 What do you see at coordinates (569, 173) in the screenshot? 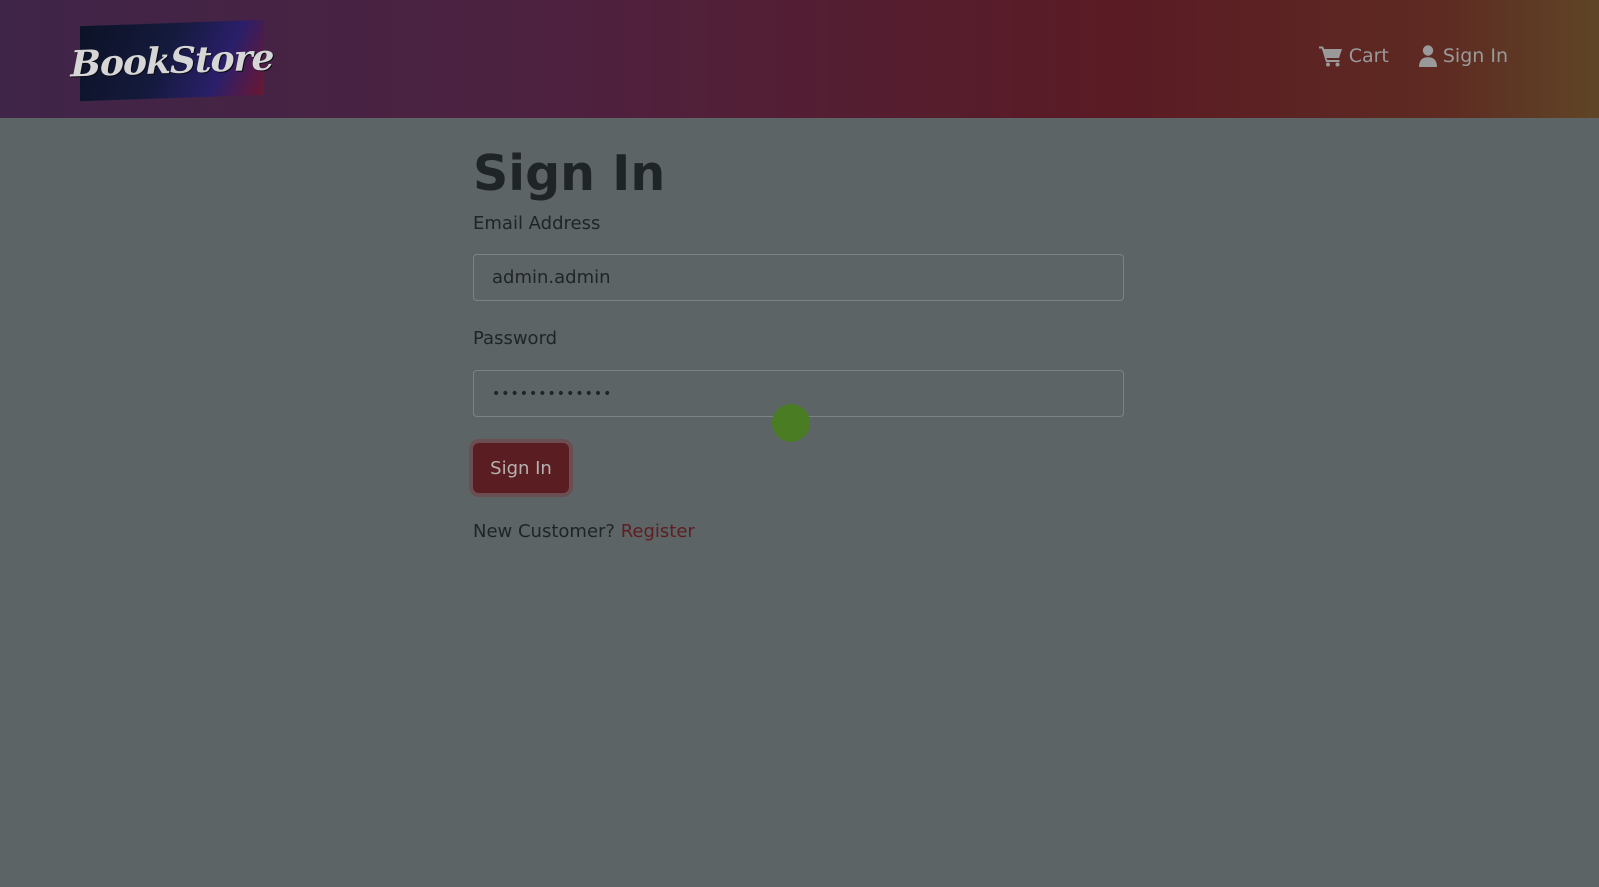
I see `page-title: Sign In` at bounding box center [569, 173].